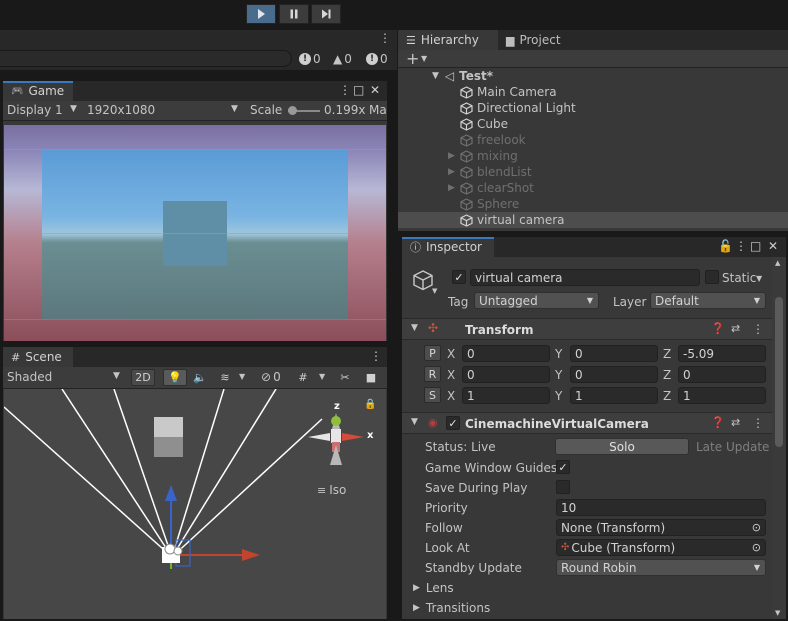 The width and height of the screenshot is (788, 621). Describe the element at coordinates (712, 277) in the screenshot. I see `static-checkbox` at that location.